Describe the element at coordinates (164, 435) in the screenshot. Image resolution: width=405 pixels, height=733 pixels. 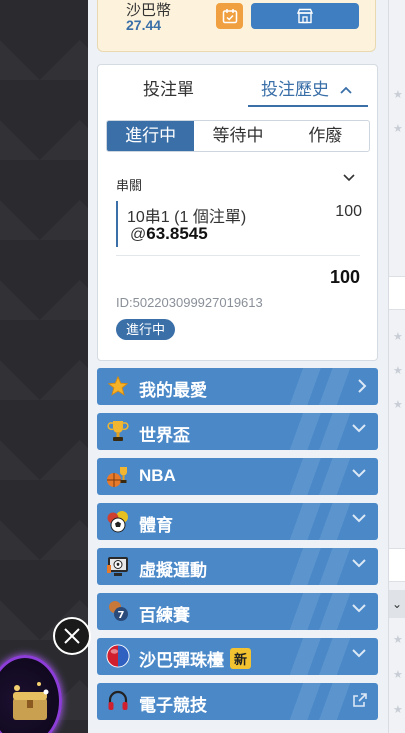
I see `category-label: 世界盃` at that location.